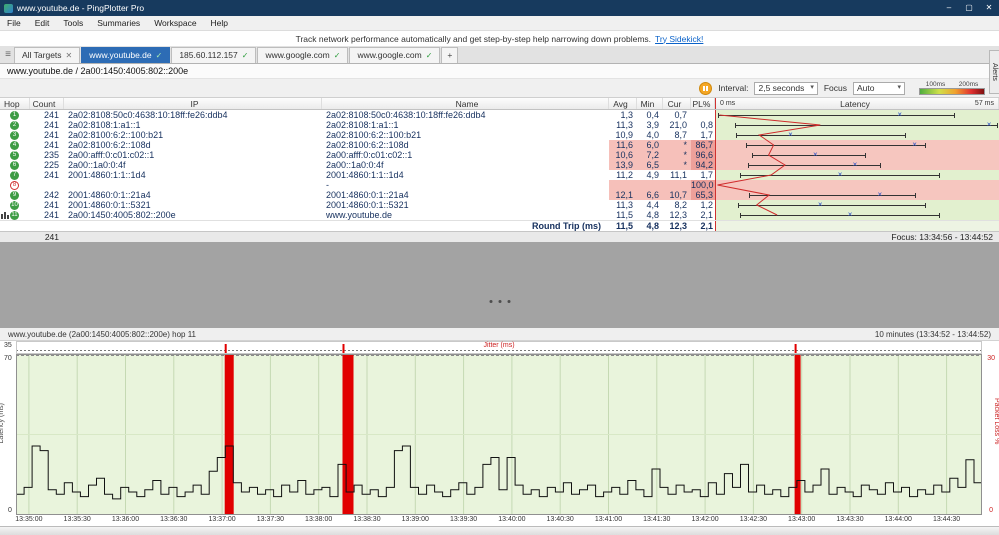 The width and height of the screenshot is (999, 535). Describe the element at coordinates (855, 164) in the screenshot. I see `latency-marker: ×` at that location.